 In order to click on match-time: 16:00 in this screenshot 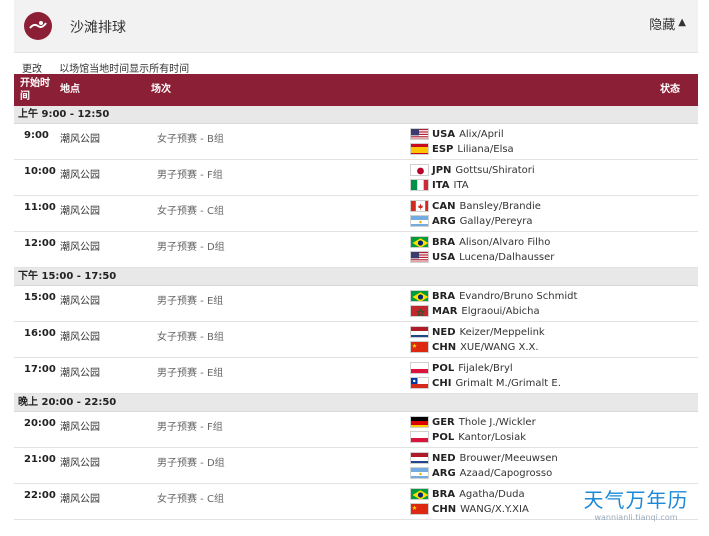, I will do `click(40, 333)`.